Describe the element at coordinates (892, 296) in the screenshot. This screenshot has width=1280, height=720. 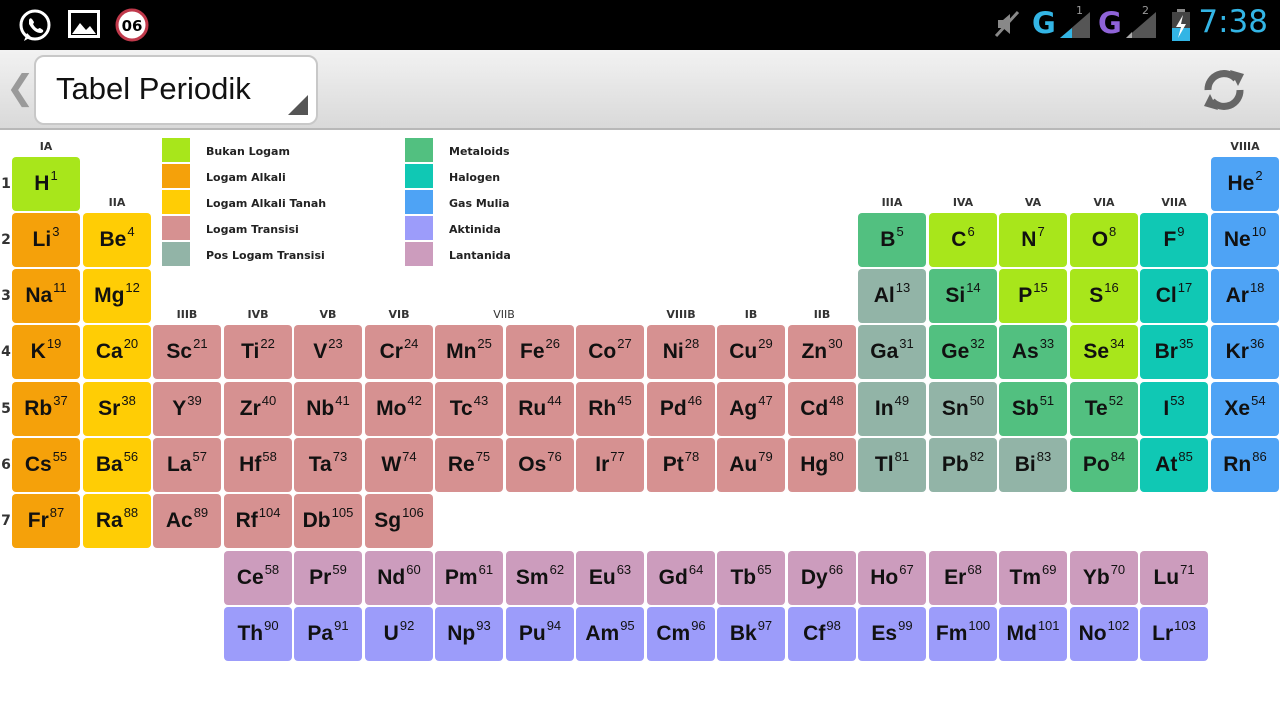
I see `element-cell-al: Al 13` at that location.